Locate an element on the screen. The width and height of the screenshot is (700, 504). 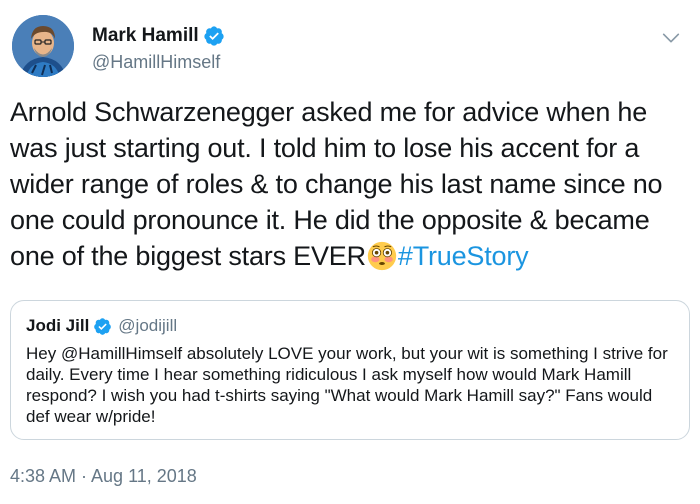
quoted-display-name: Jodi Jill is located at coordinates (58, 325).